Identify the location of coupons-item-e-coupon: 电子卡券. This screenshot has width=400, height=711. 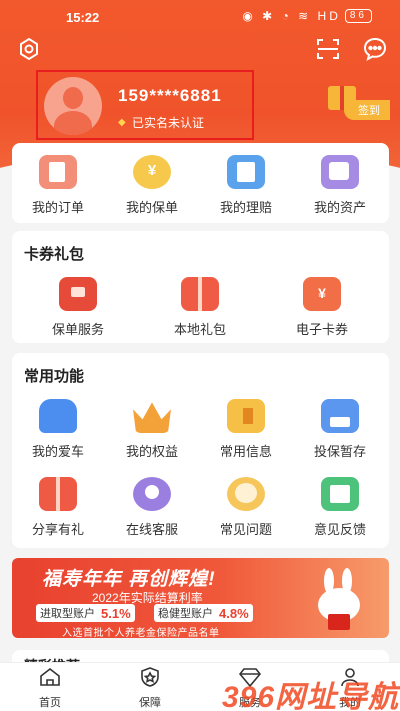
(322, 307).